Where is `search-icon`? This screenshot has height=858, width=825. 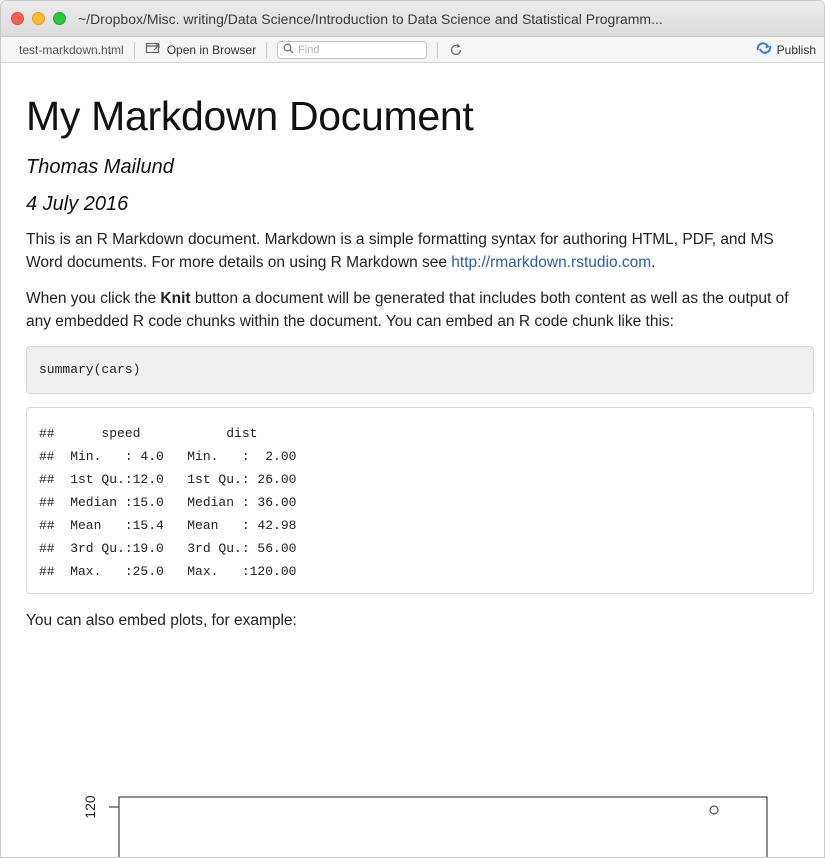 search-icon is located at coordinates (288, 50).